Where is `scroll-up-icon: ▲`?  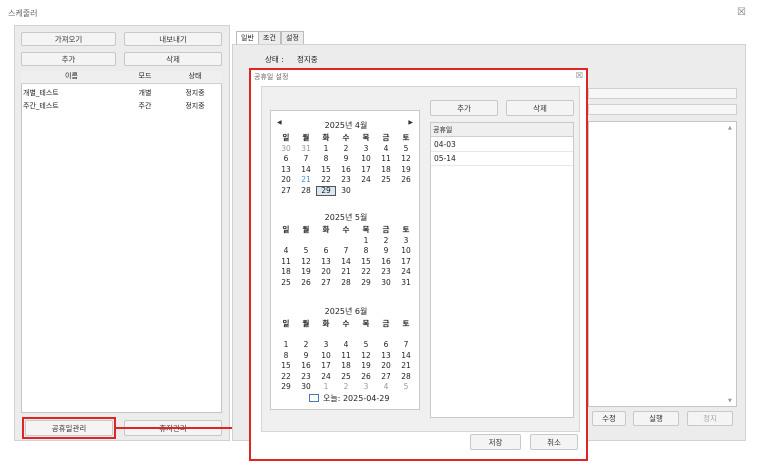 scroll-up-icon: ▲ is located at coordinates (730, 128).